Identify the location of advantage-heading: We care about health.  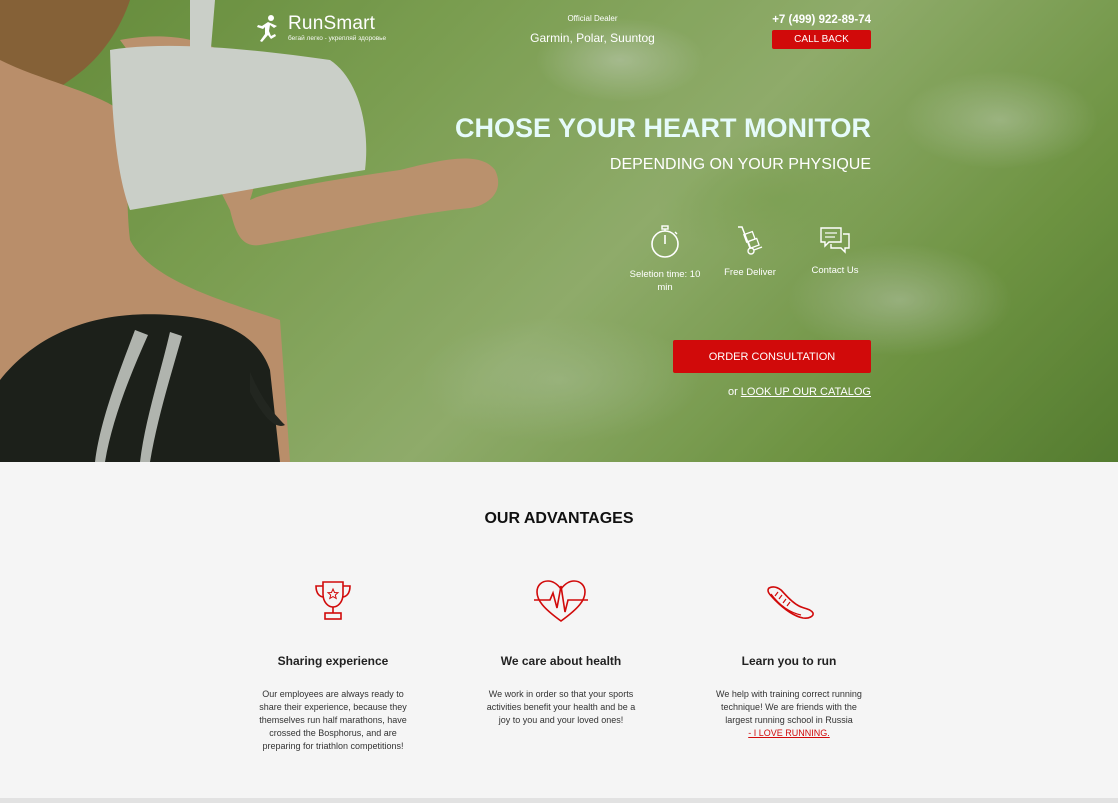
(561, 661).